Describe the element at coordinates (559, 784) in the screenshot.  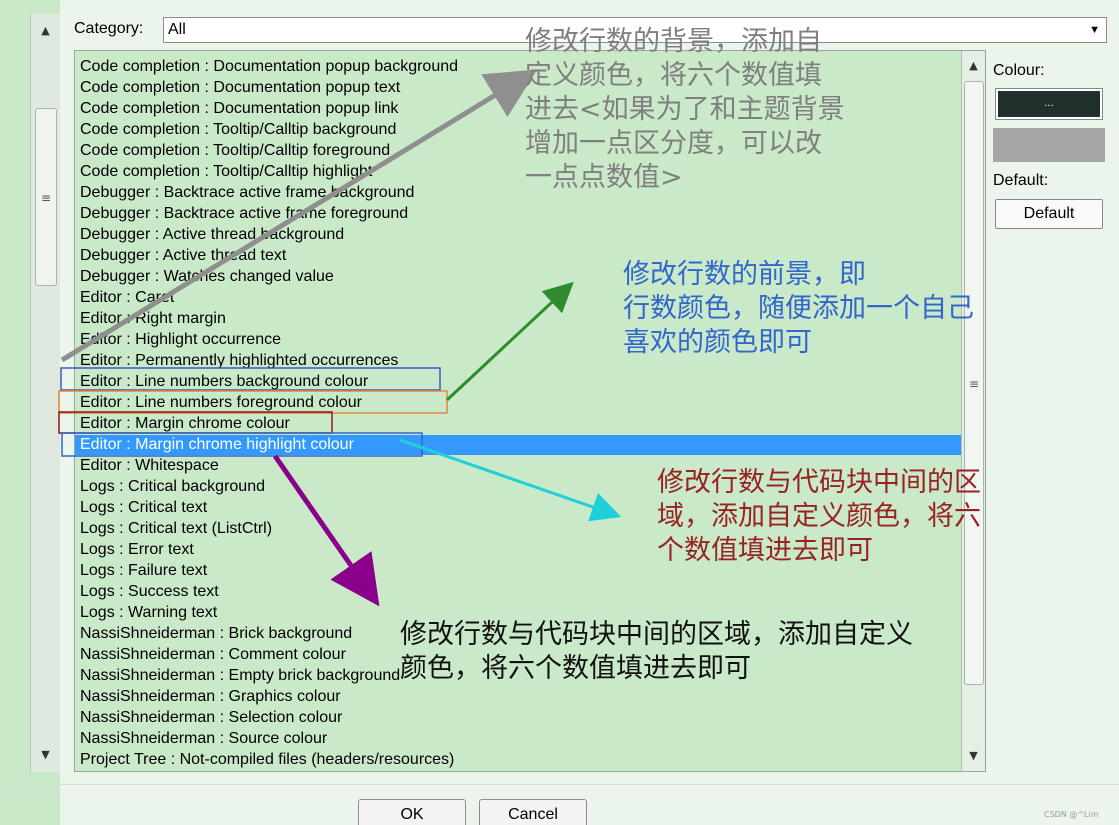
I see `footer-divider` at that location.